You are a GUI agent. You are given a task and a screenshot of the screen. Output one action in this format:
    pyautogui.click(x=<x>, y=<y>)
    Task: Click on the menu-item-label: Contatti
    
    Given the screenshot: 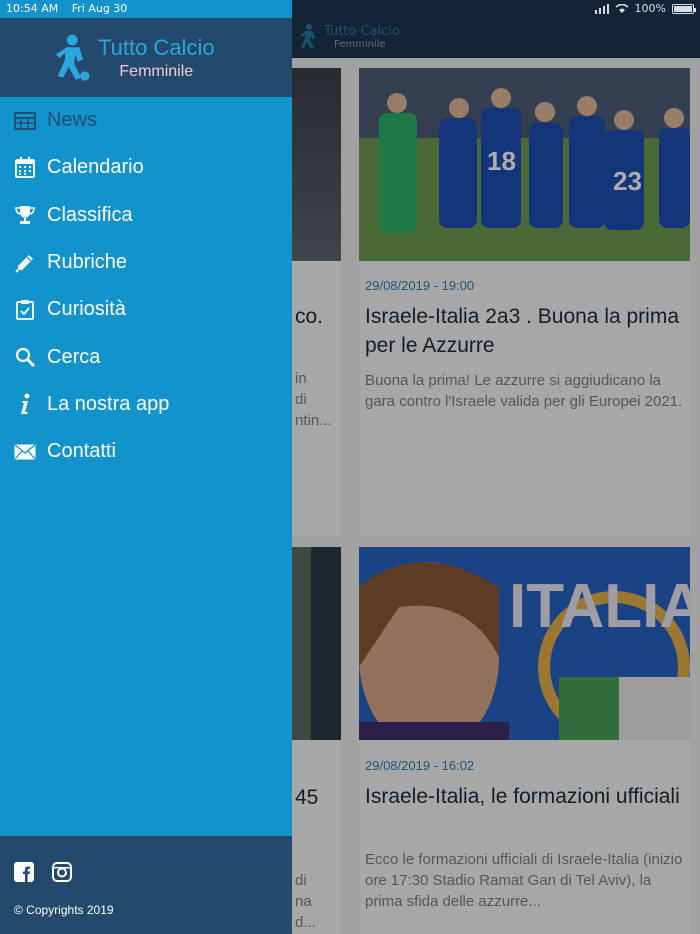 What is the action you would take?
    pyautogui.click(x=81, y=451)
    